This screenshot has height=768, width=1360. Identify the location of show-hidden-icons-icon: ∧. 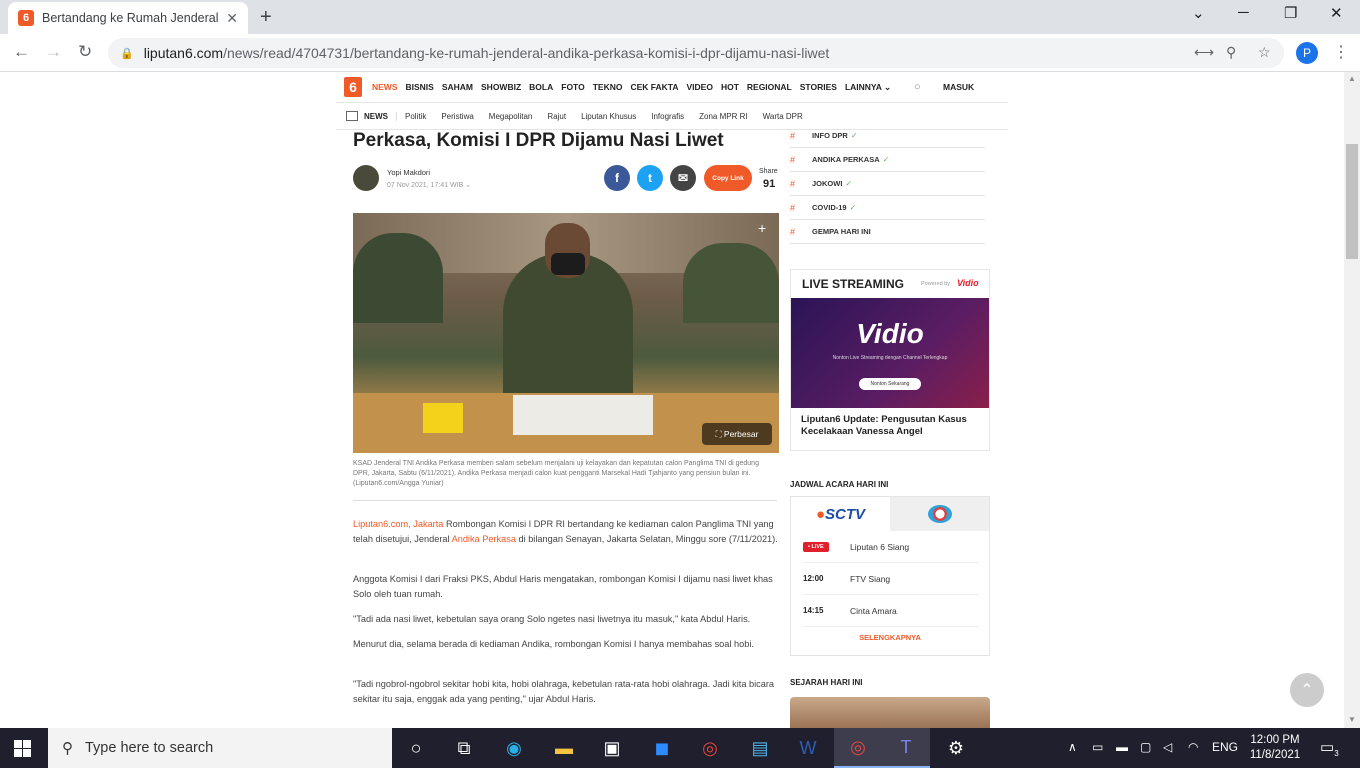
(1072, 747).